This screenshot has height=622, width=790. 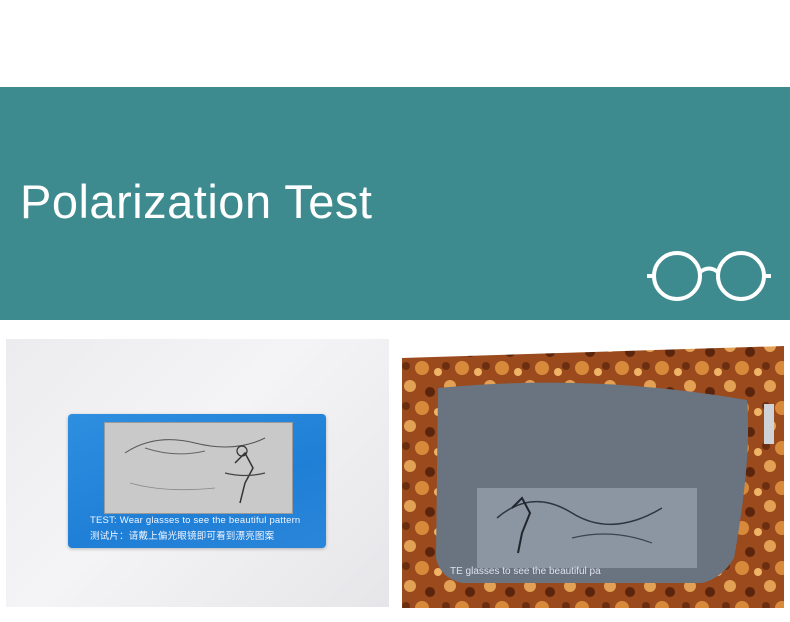 I want to click on hidden-pattern-area, so click(x=198, y=468).